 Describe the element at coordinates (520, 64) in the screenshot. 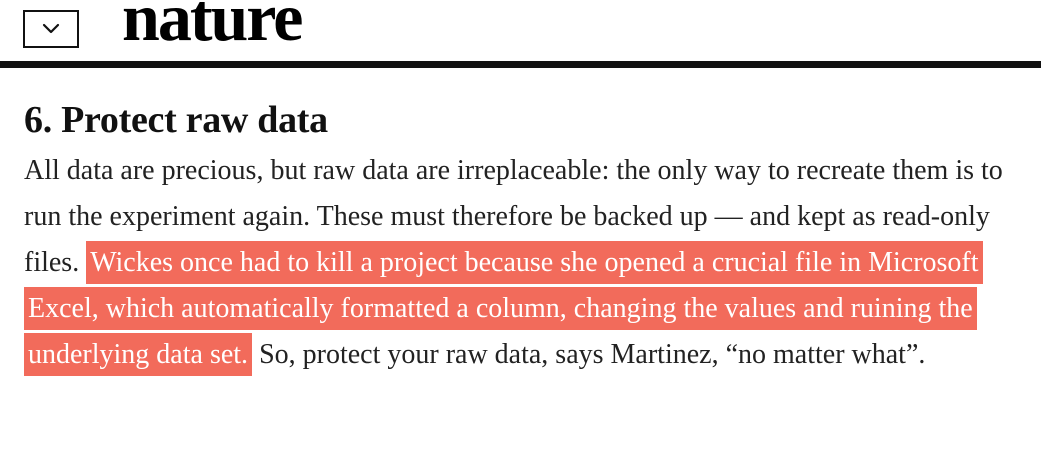

I see `header-divider` at that location.